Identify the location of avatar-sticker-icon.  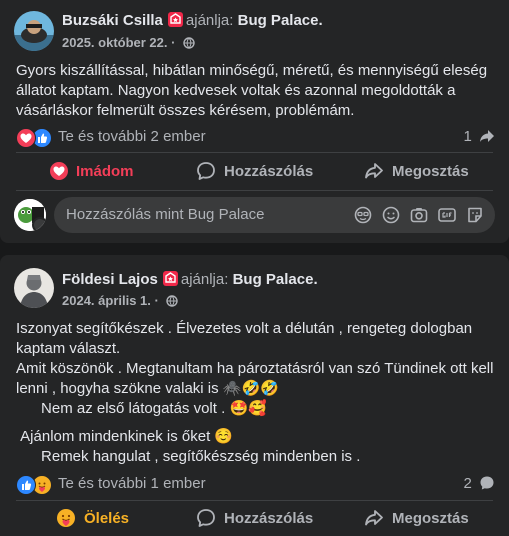
(363, 215).